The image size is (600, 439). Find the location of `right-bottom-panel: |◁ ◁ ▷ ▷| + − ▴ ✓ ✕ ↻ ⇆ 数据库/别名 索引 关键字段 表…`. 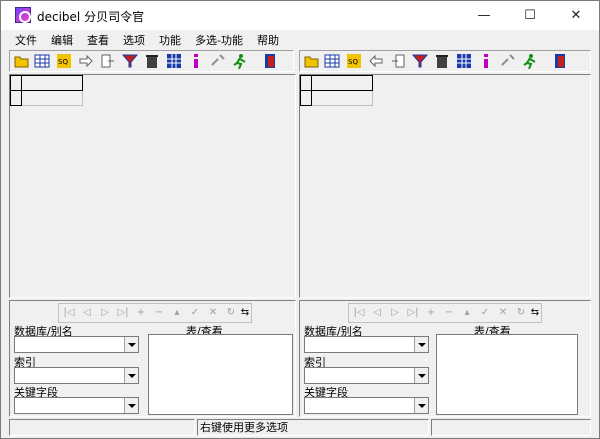

right-bottom-panel: |◁ ◁ ▷ ▷| + − ▴ ✓ ✕ ↻ ⇆ 数据库/别名 索引 关键字段 表… is located at coordinates (445, 358).